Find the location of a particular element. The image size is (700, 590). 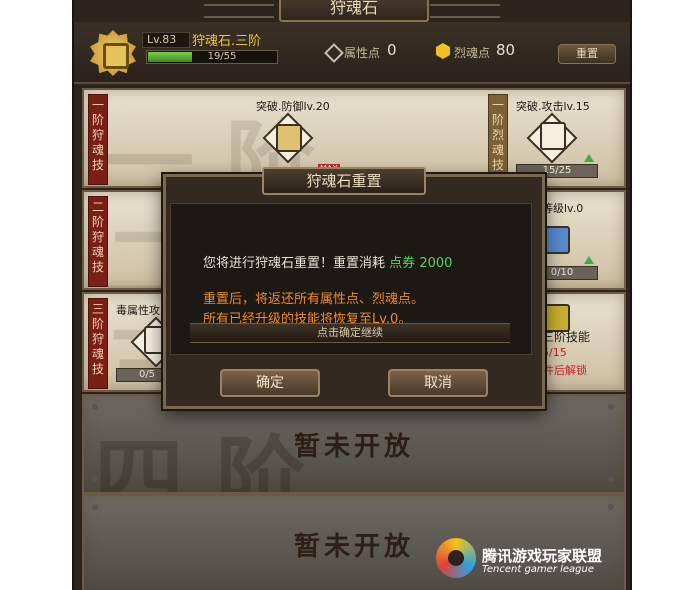

xp-text: 19/55 is located at coordinates (222, 56).